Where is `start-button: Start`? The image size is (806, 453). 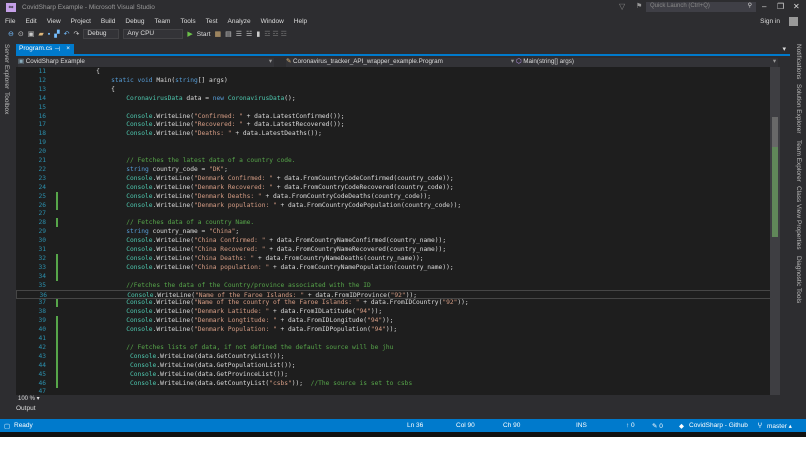 start-button: Start is located at coordinates (204, 34).